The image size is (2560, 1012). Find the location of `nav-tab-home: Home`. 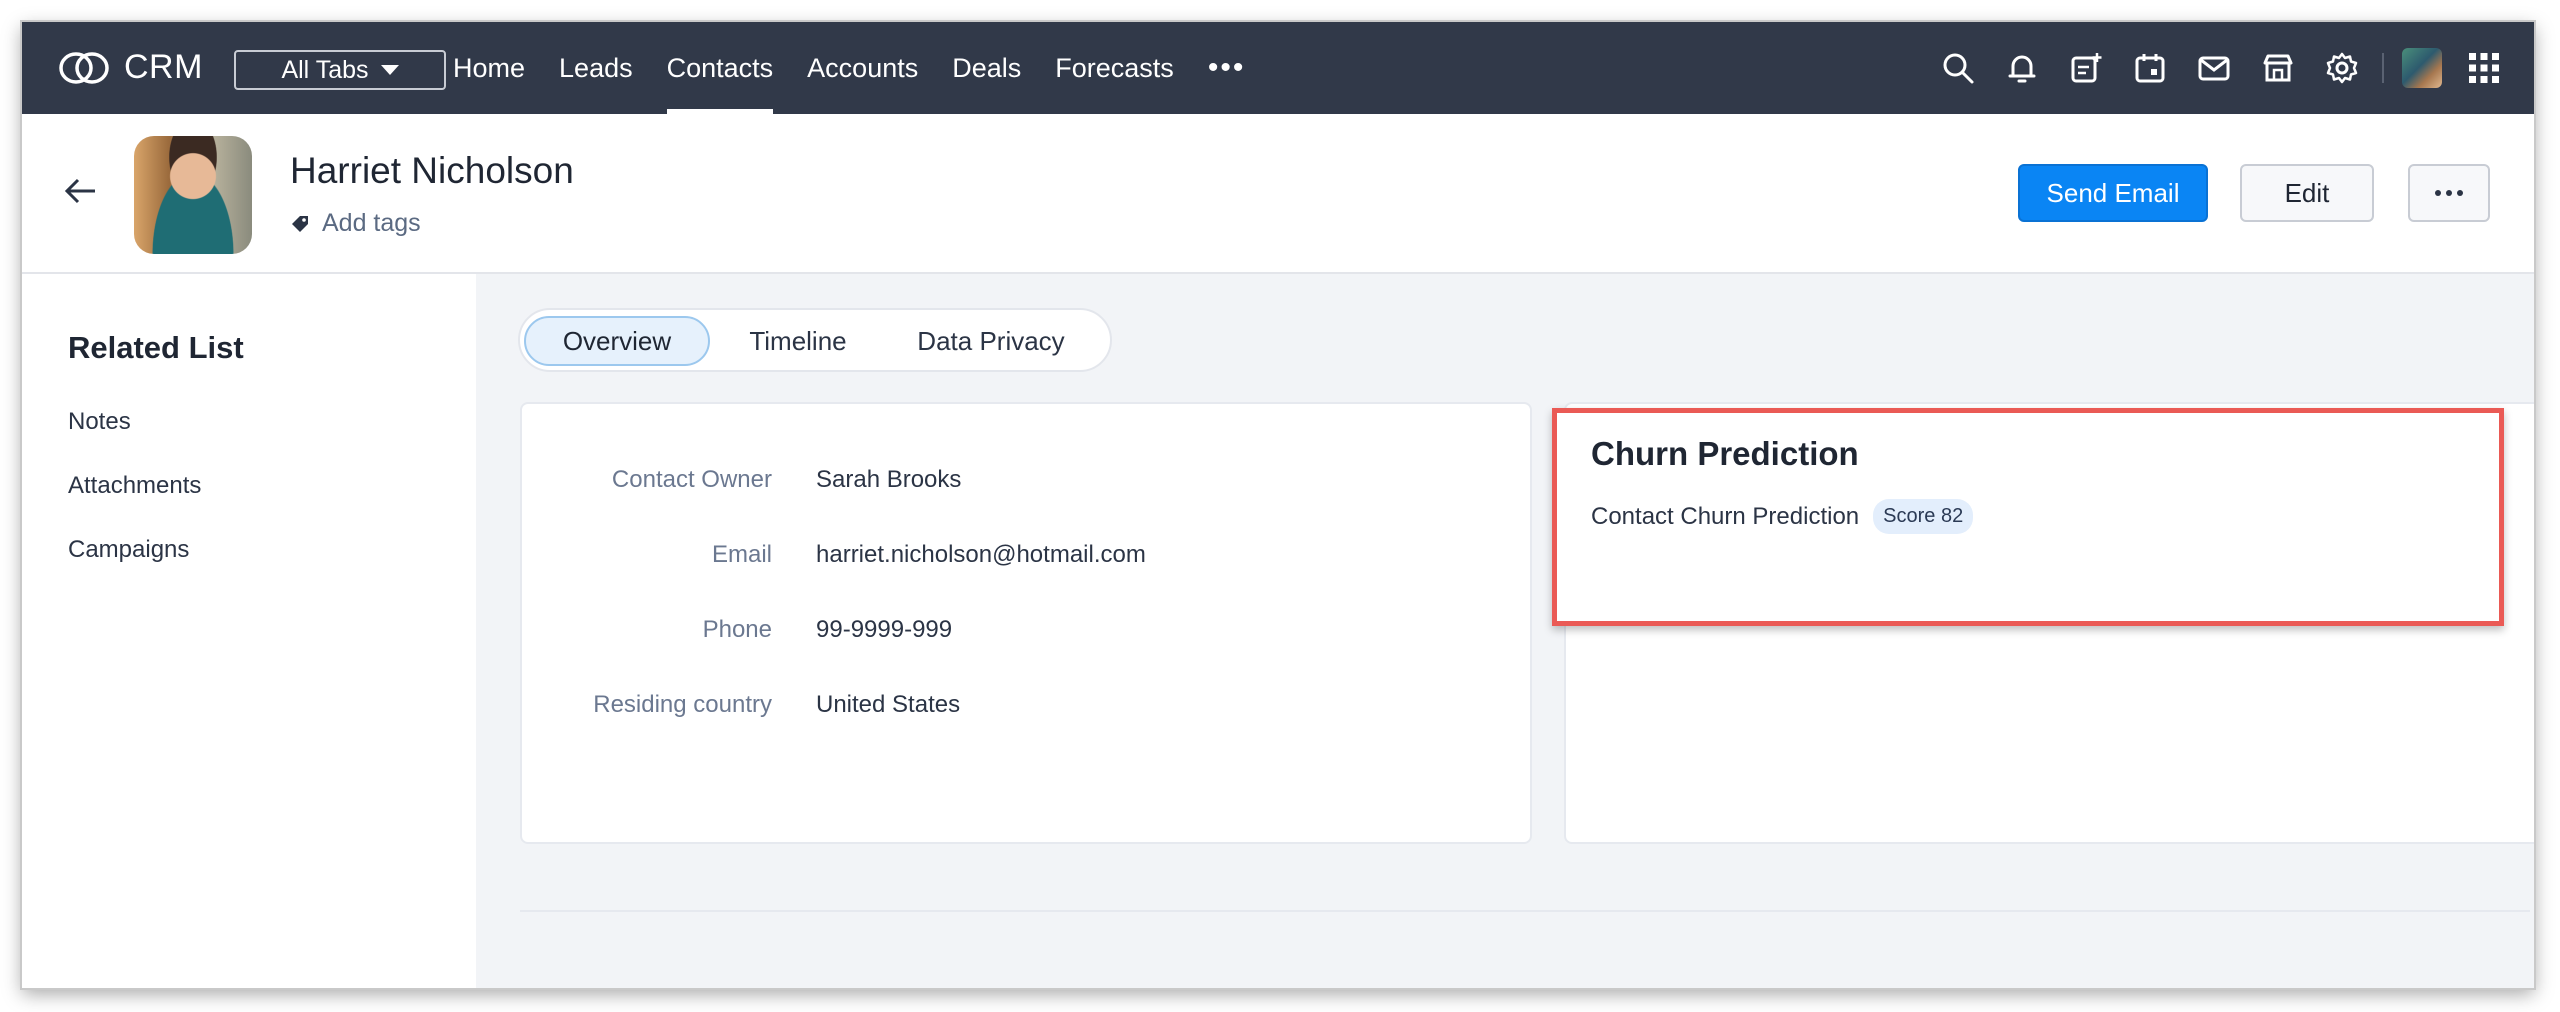

nav-tab-home: Home is located at coordinates (489, 68).